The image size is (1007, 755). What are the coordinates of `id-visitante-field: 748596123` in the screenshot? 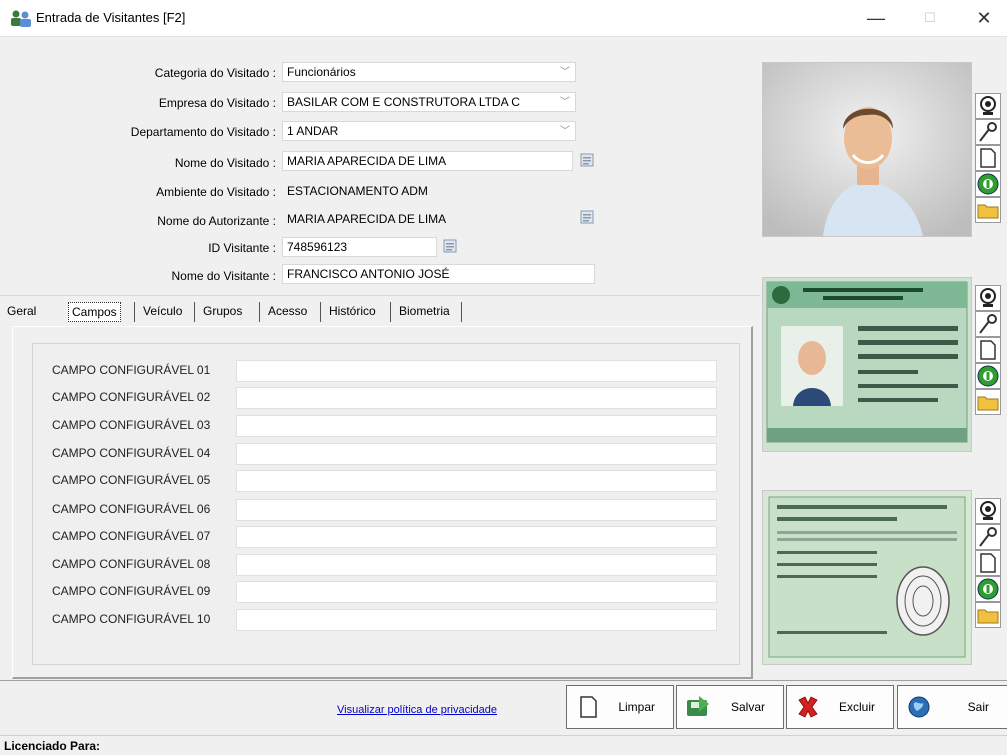 It's located at (359, 247).